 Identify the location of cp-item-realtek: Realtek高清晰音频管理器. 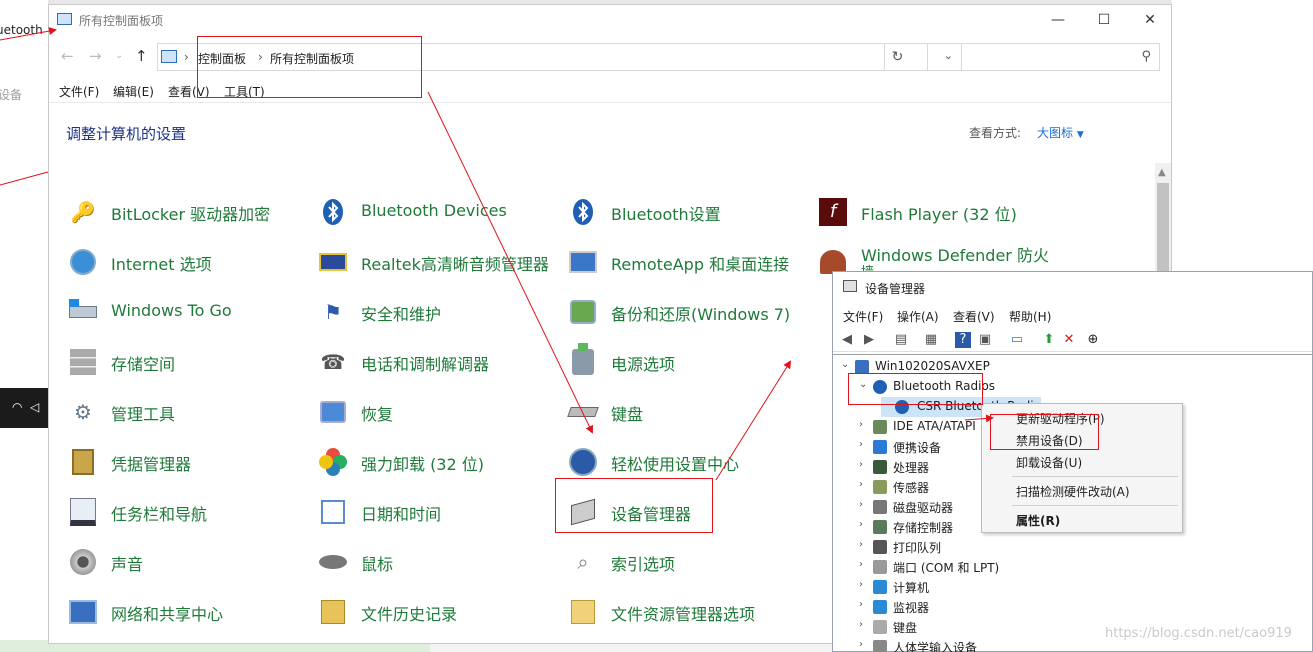
(437, 261).